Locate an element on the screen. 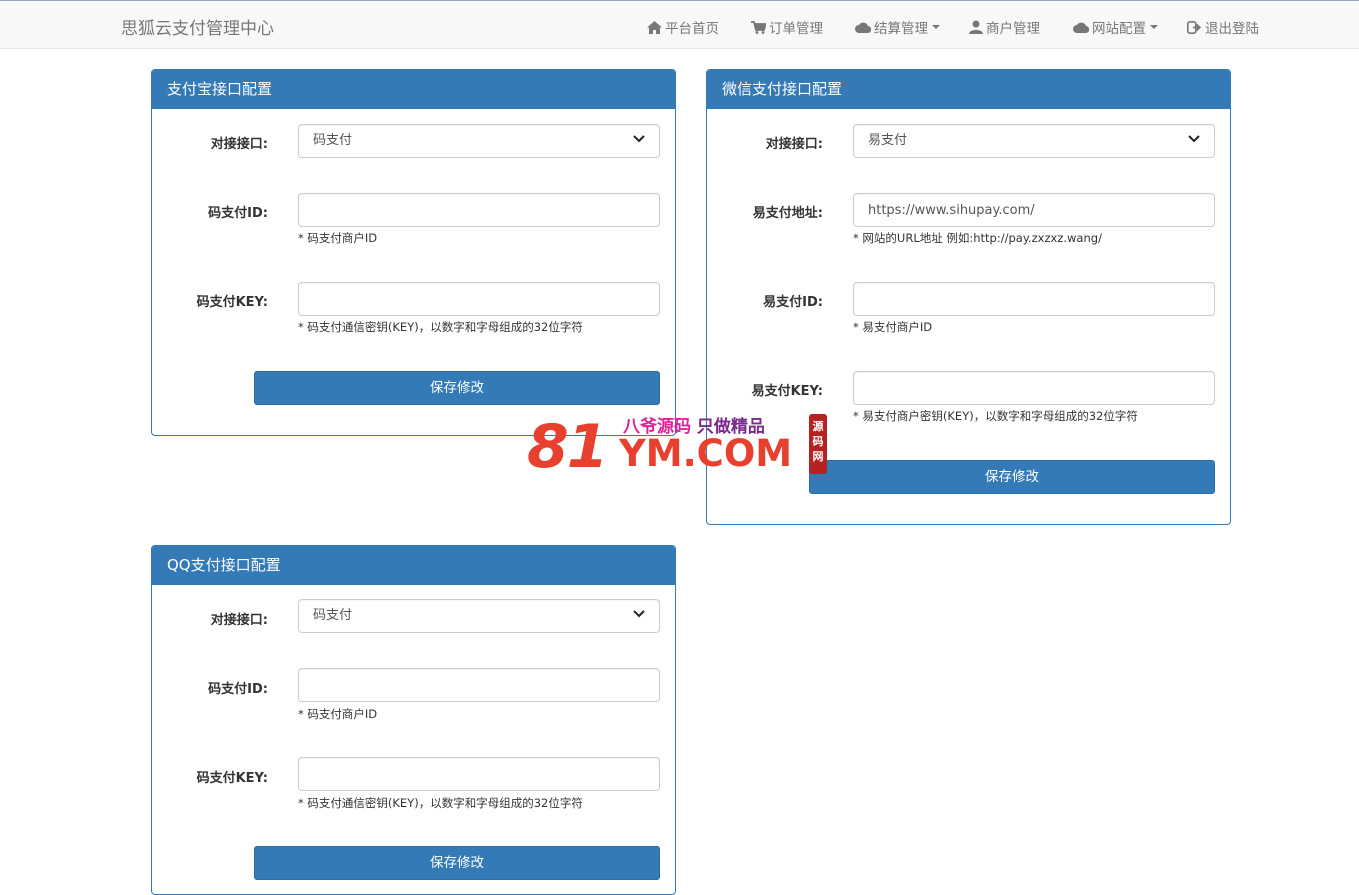 Image resolution: width=1359 pixels, height=895 pixels. nav-site-config-label: 网站配置 is located at coordinates (1119, 29).